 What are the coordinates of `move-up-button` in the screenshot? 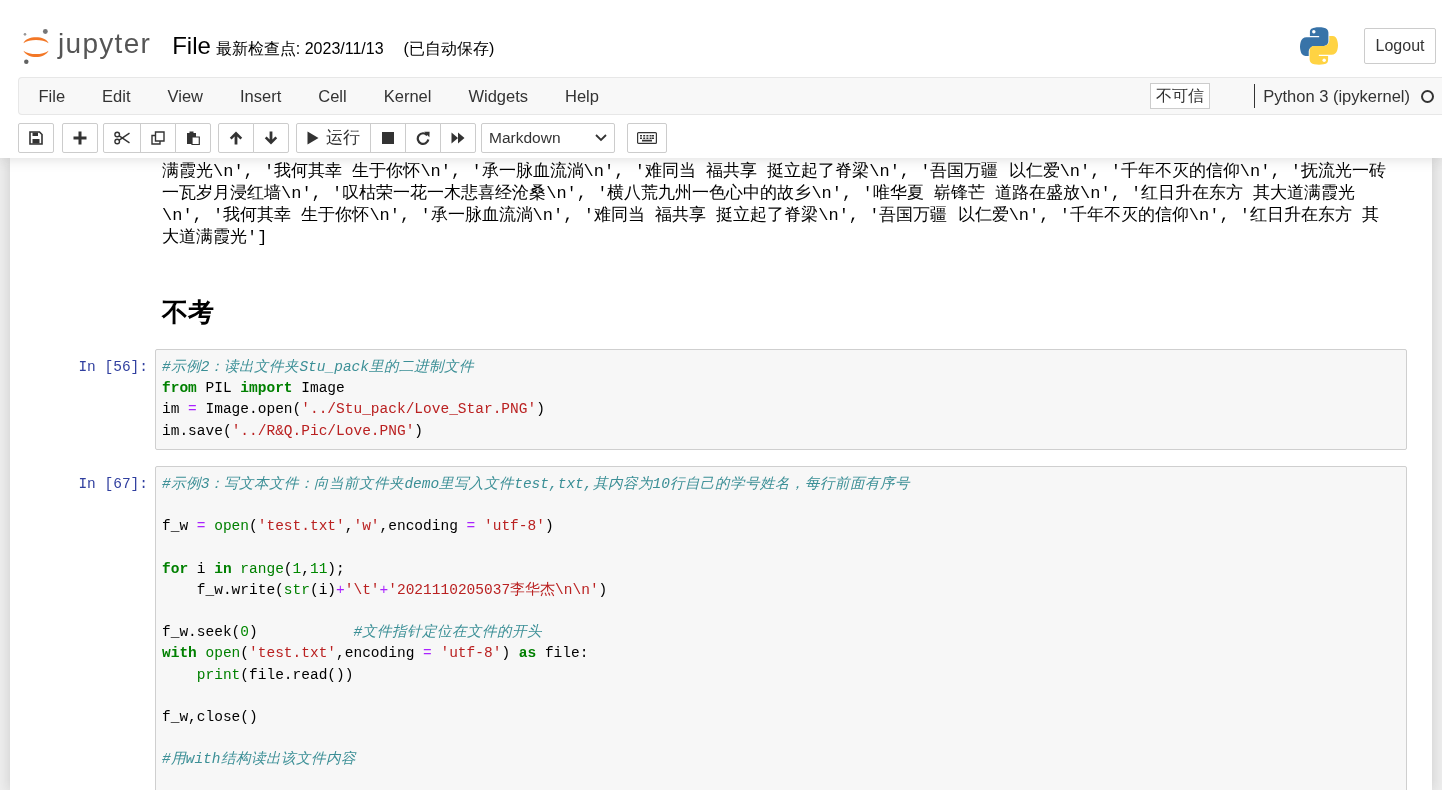 It's located at (236, 138).